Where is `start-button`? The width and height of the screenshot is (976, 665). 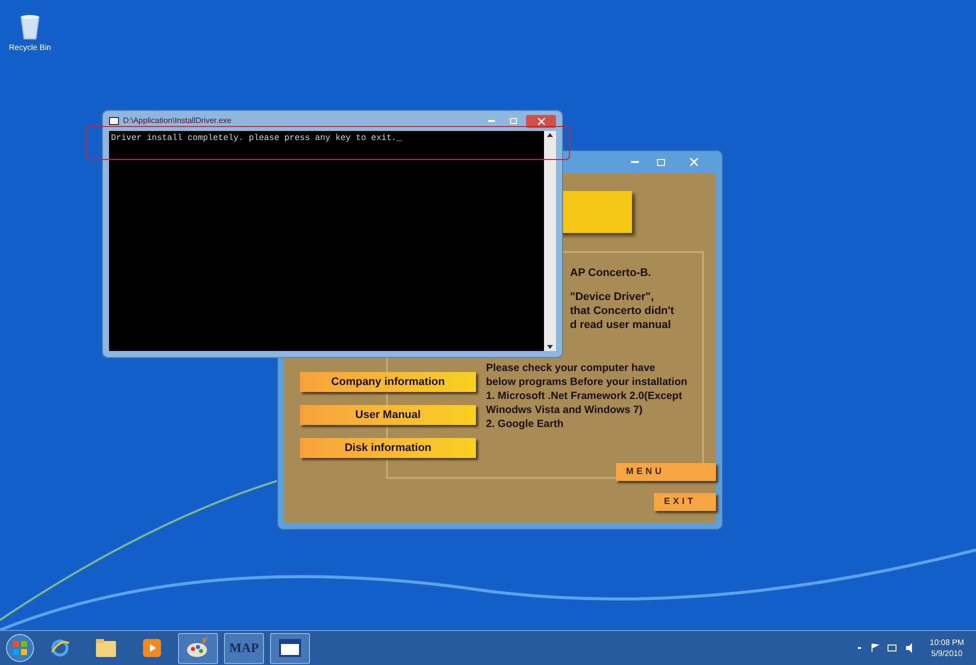
start-button is located at coordinates (20, 648).